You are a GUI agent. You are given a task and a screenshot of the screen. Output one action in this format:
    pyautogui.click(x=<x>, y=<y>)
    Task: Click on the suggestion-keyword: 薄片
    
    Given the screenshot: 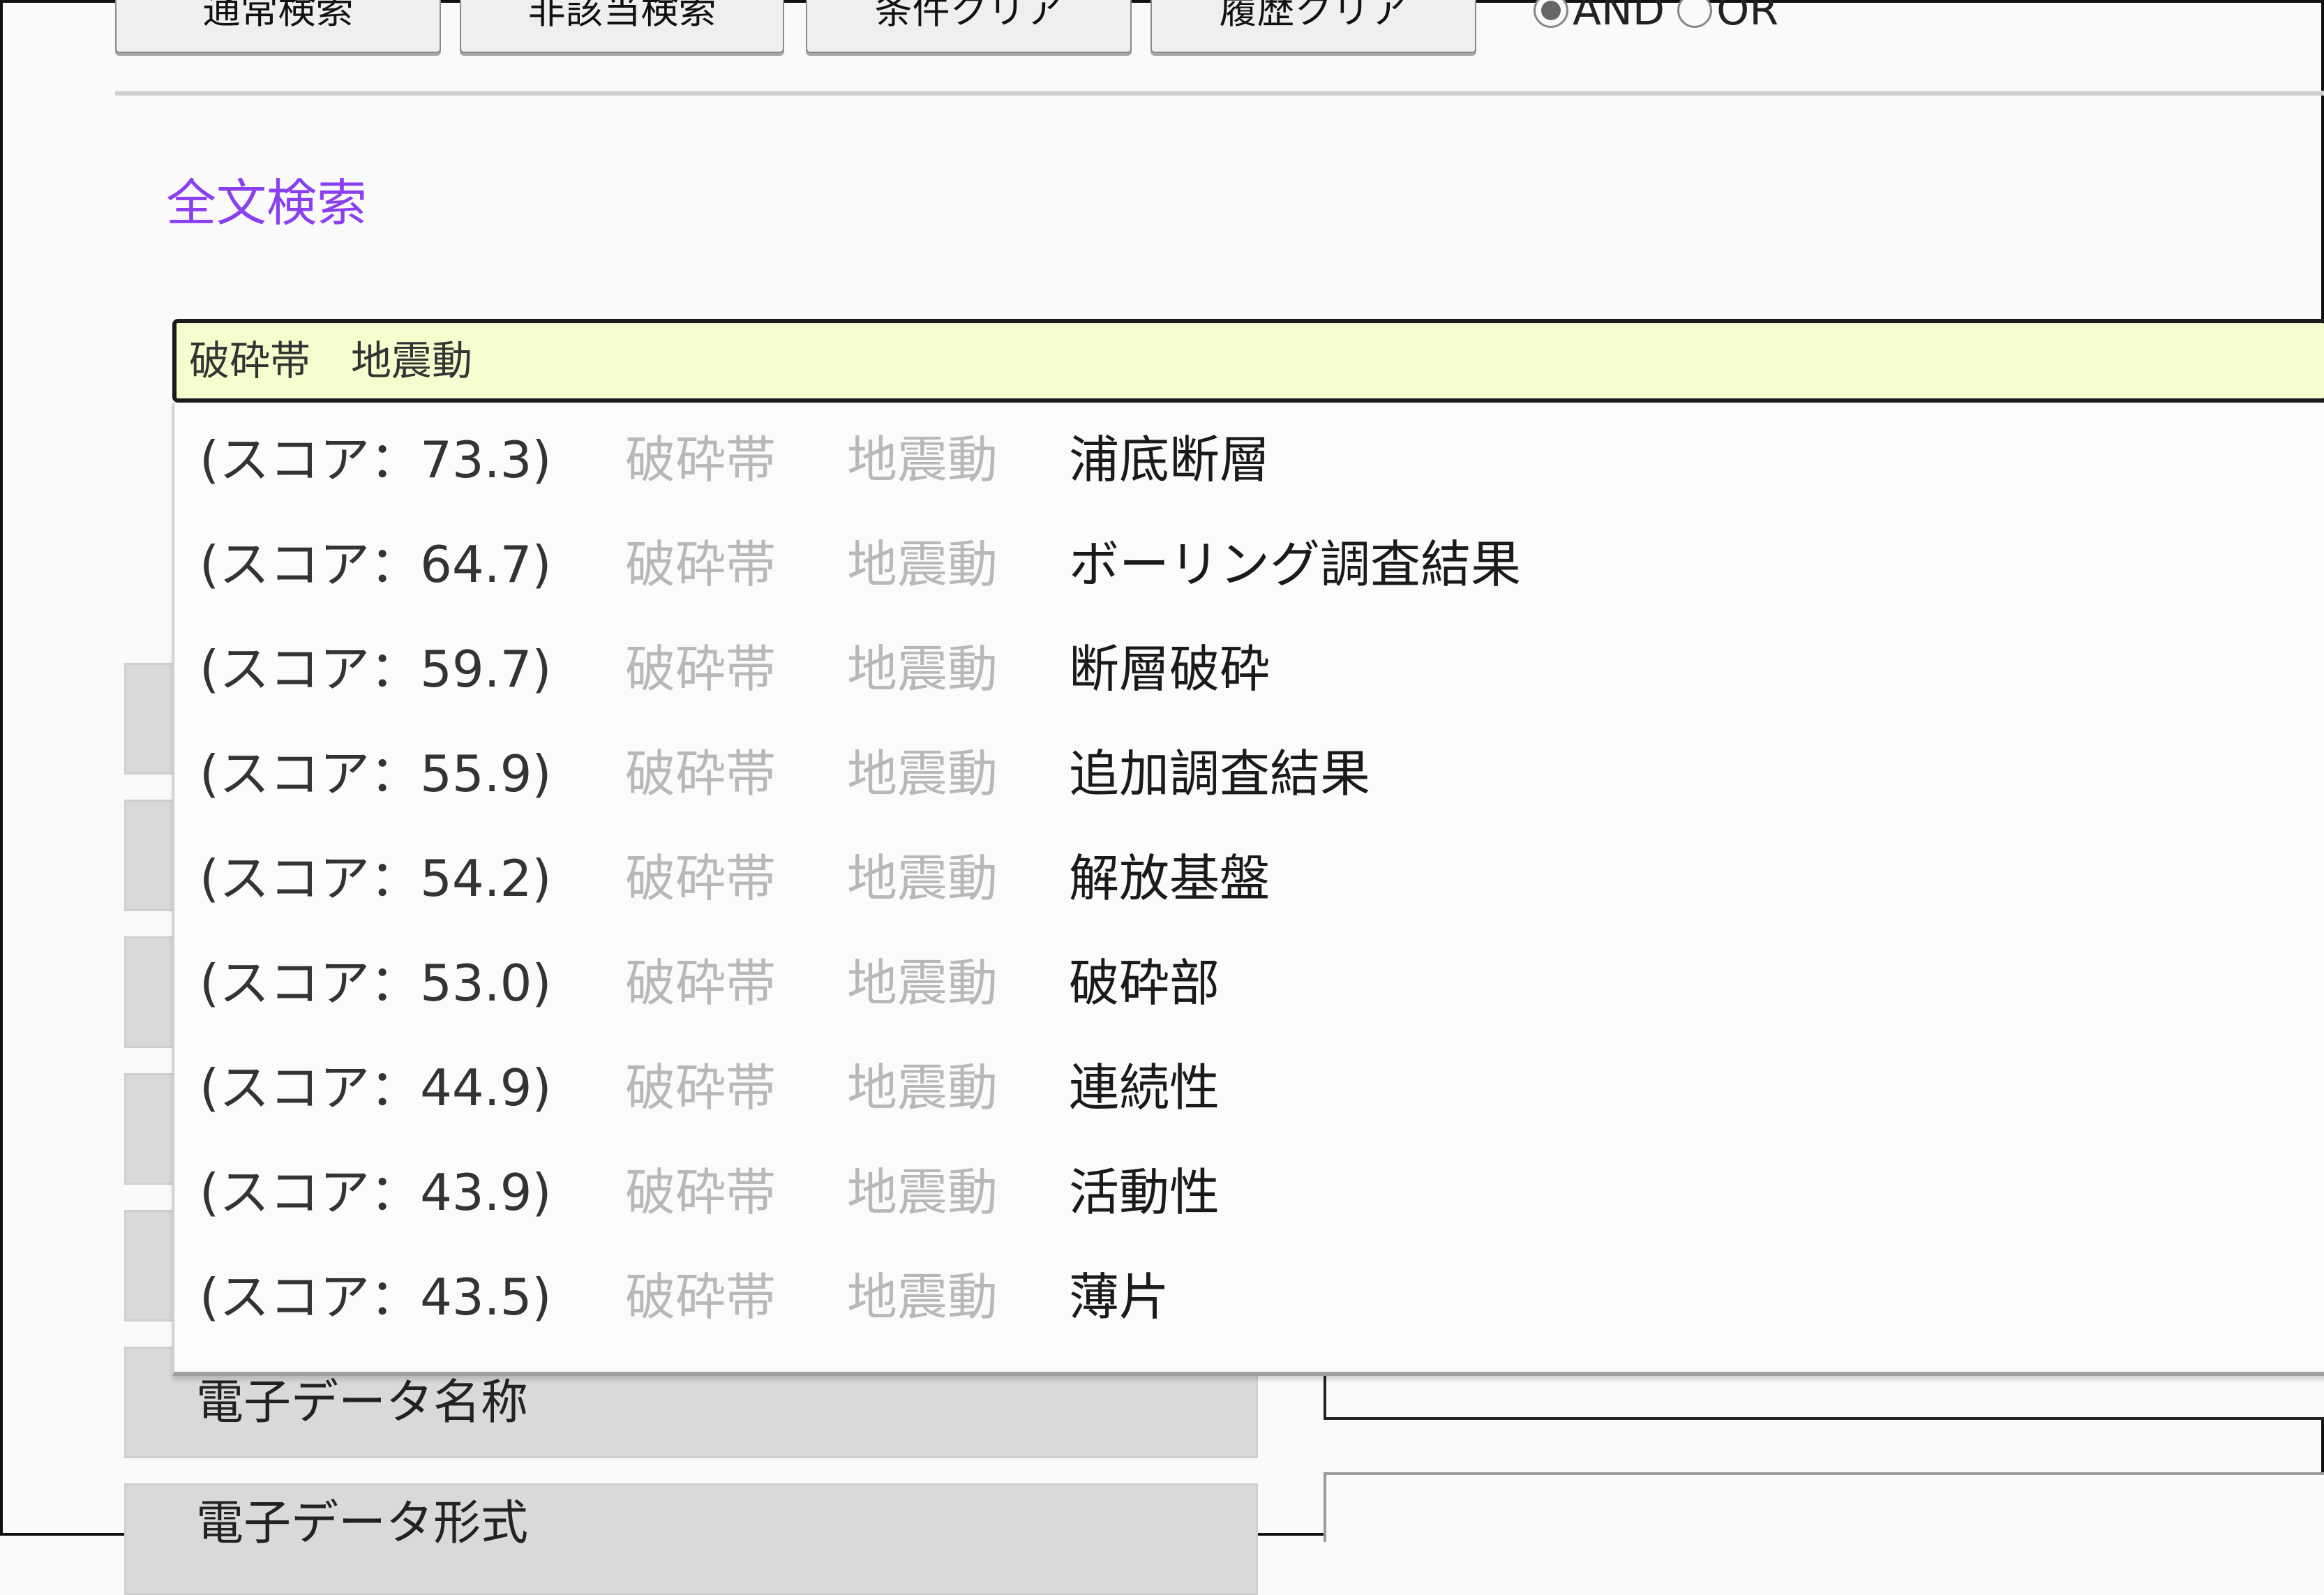 What is the action you would take?
    pyautogui.click(x=1119, y=1296)
    